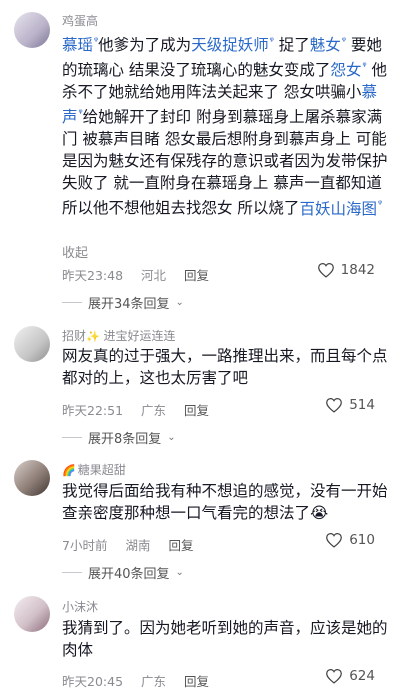 This screenshot has width=403, height=690. What do you see at coordinates (138, 545) in the screenshot?
I see `comment-location: 湖南` at bounding box center [138, 545].